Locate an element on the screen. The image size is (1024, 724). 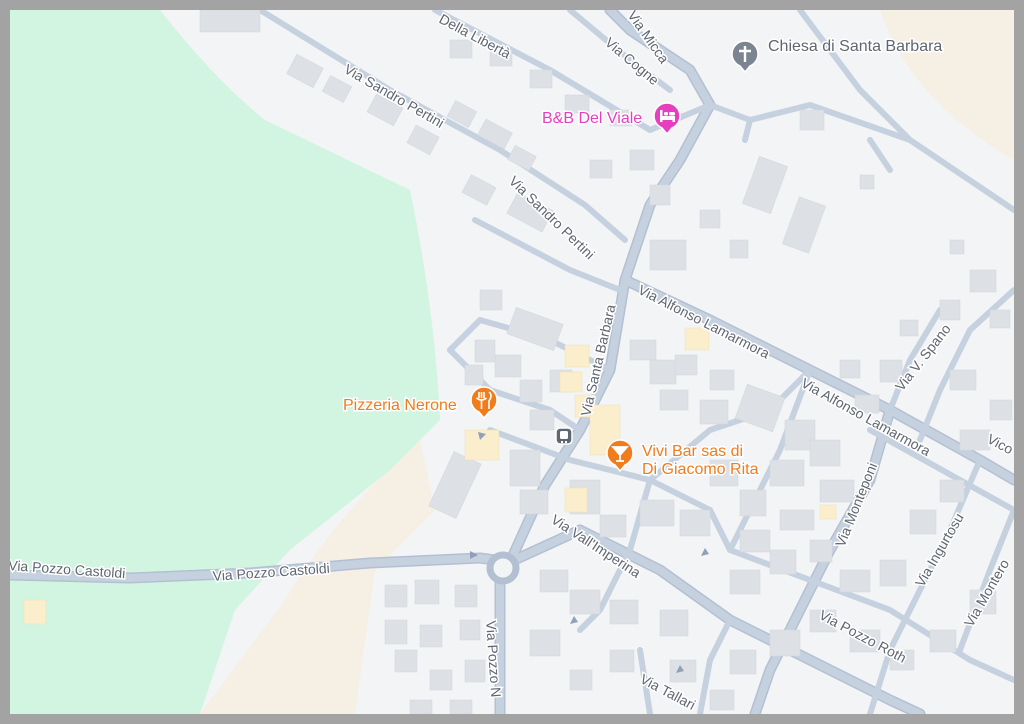
roundabout is located at coordinates (503, 568).